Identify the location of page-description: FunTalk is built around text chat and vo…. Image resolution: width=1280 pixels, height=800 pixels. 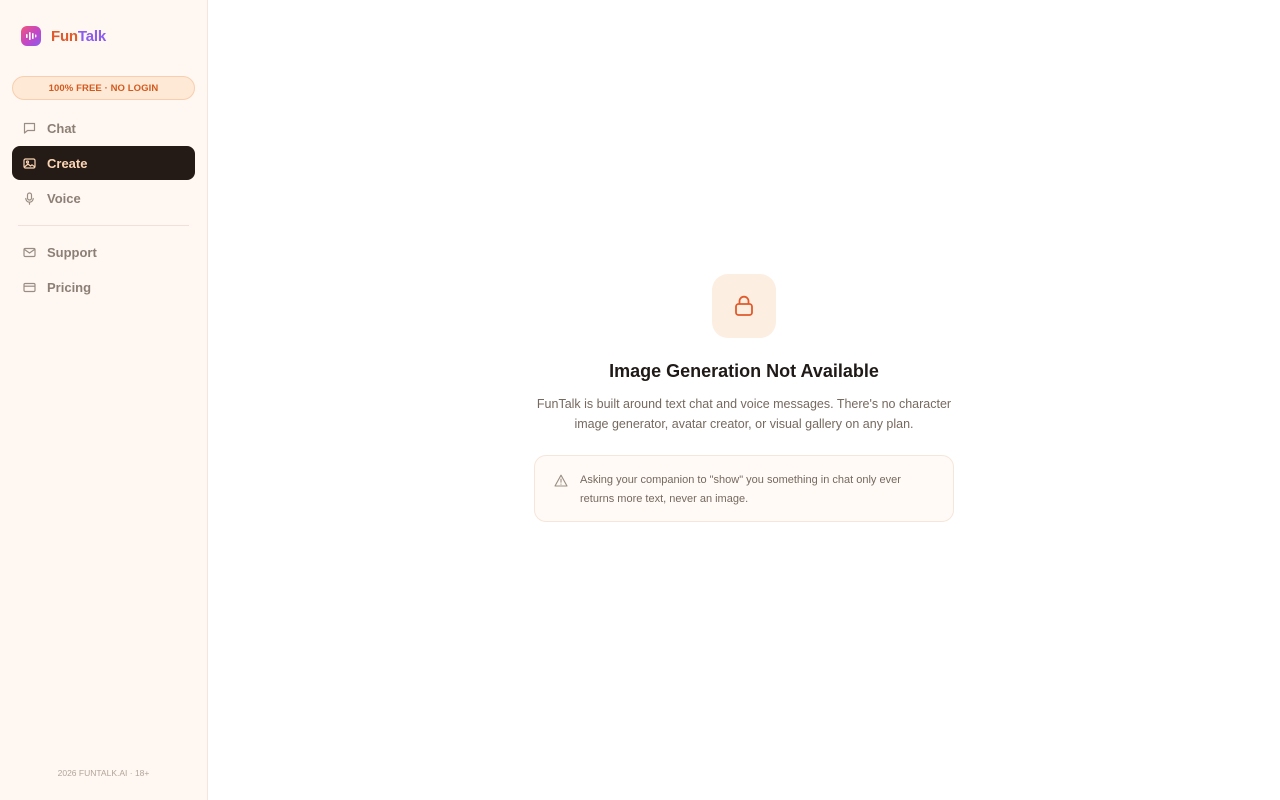
(744, 414).